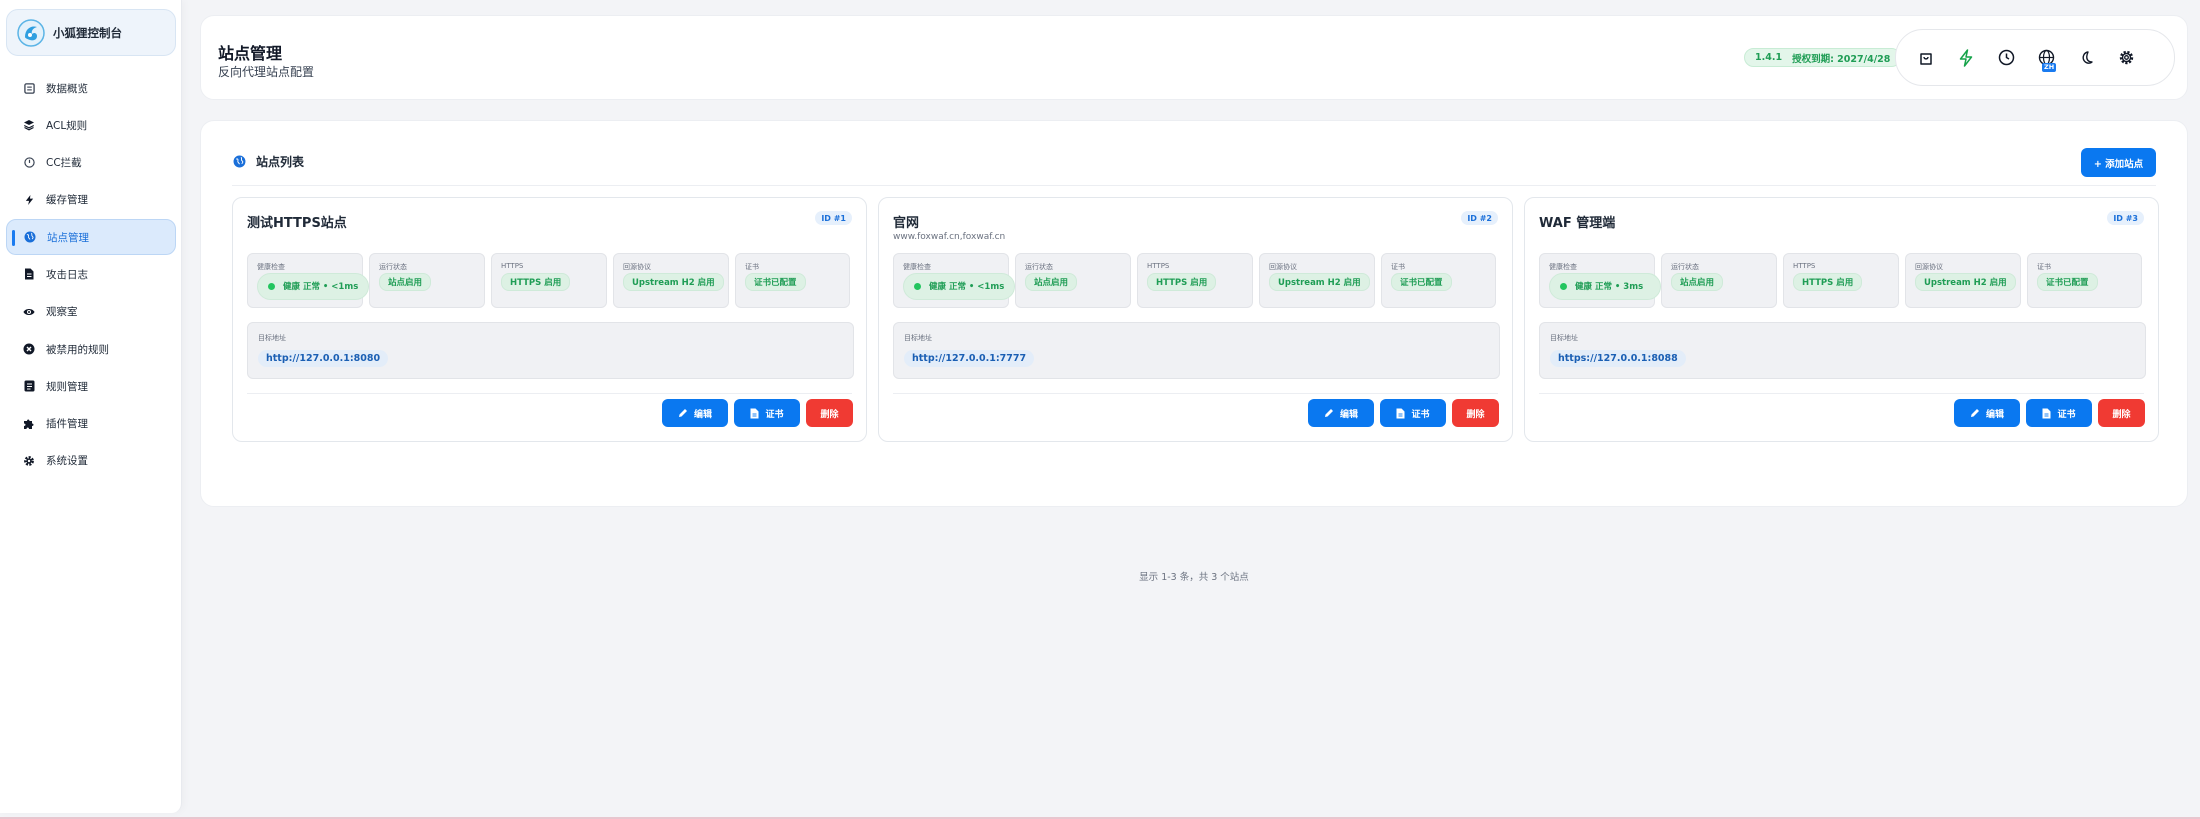 The width and height of the screenshot is (2200, 819). What do you see at coordinates (91, 200) in the screenshot?
I see `sidebar-item-cache: 缓存管理` at bounding box center [91, 200].